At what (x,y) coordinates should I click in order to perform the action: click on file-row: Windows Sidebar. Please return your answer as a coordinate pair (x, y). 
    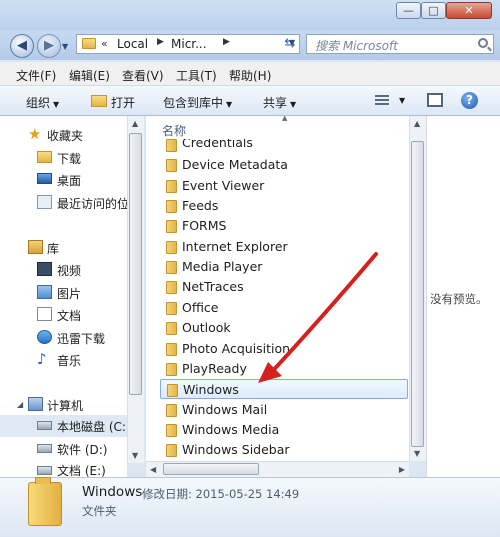
    Looking at the image, I should click on (284, 450).